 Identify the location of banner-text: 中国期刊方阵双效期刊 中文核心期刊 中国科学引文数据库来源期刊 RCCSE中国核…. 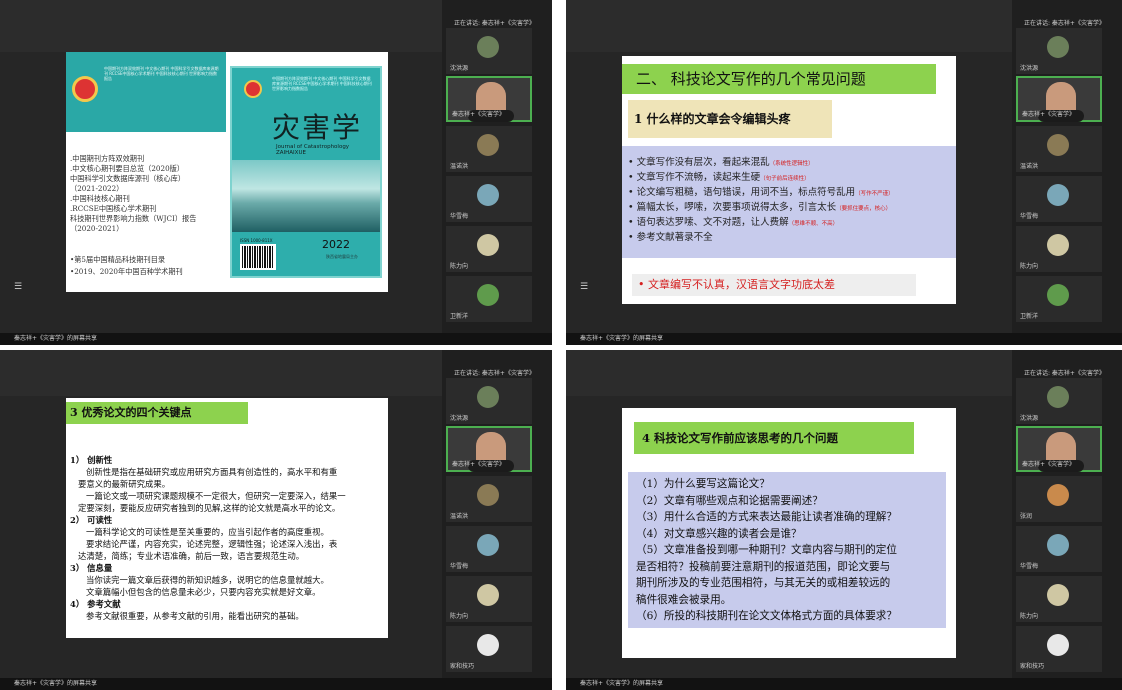
(161, 73).